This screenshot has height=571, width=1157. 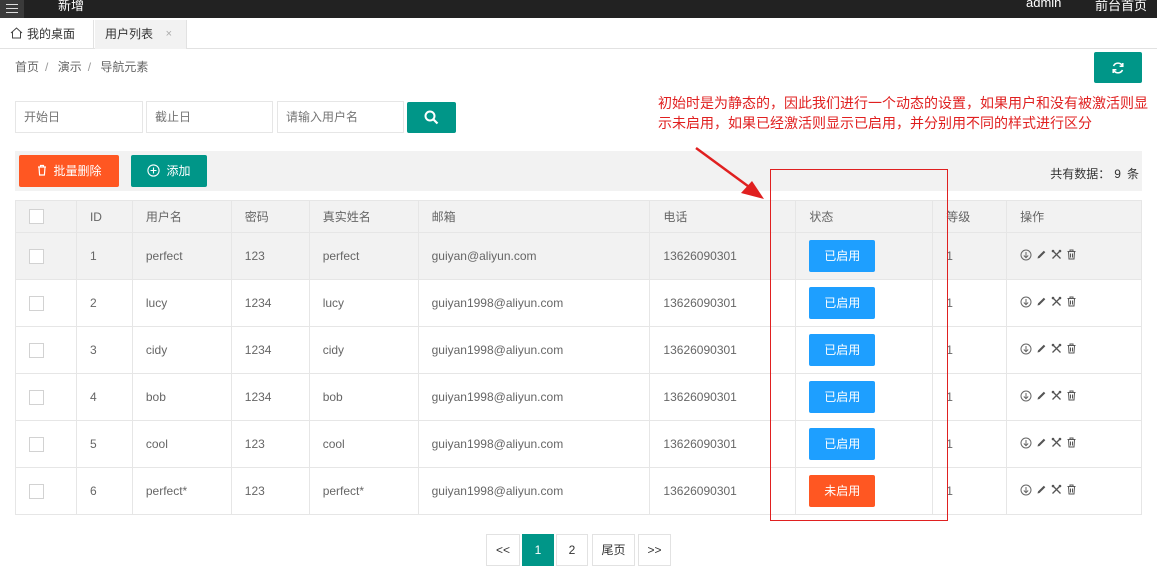 I want to click on add-new-link: 新增, so click(x=71, y=7).